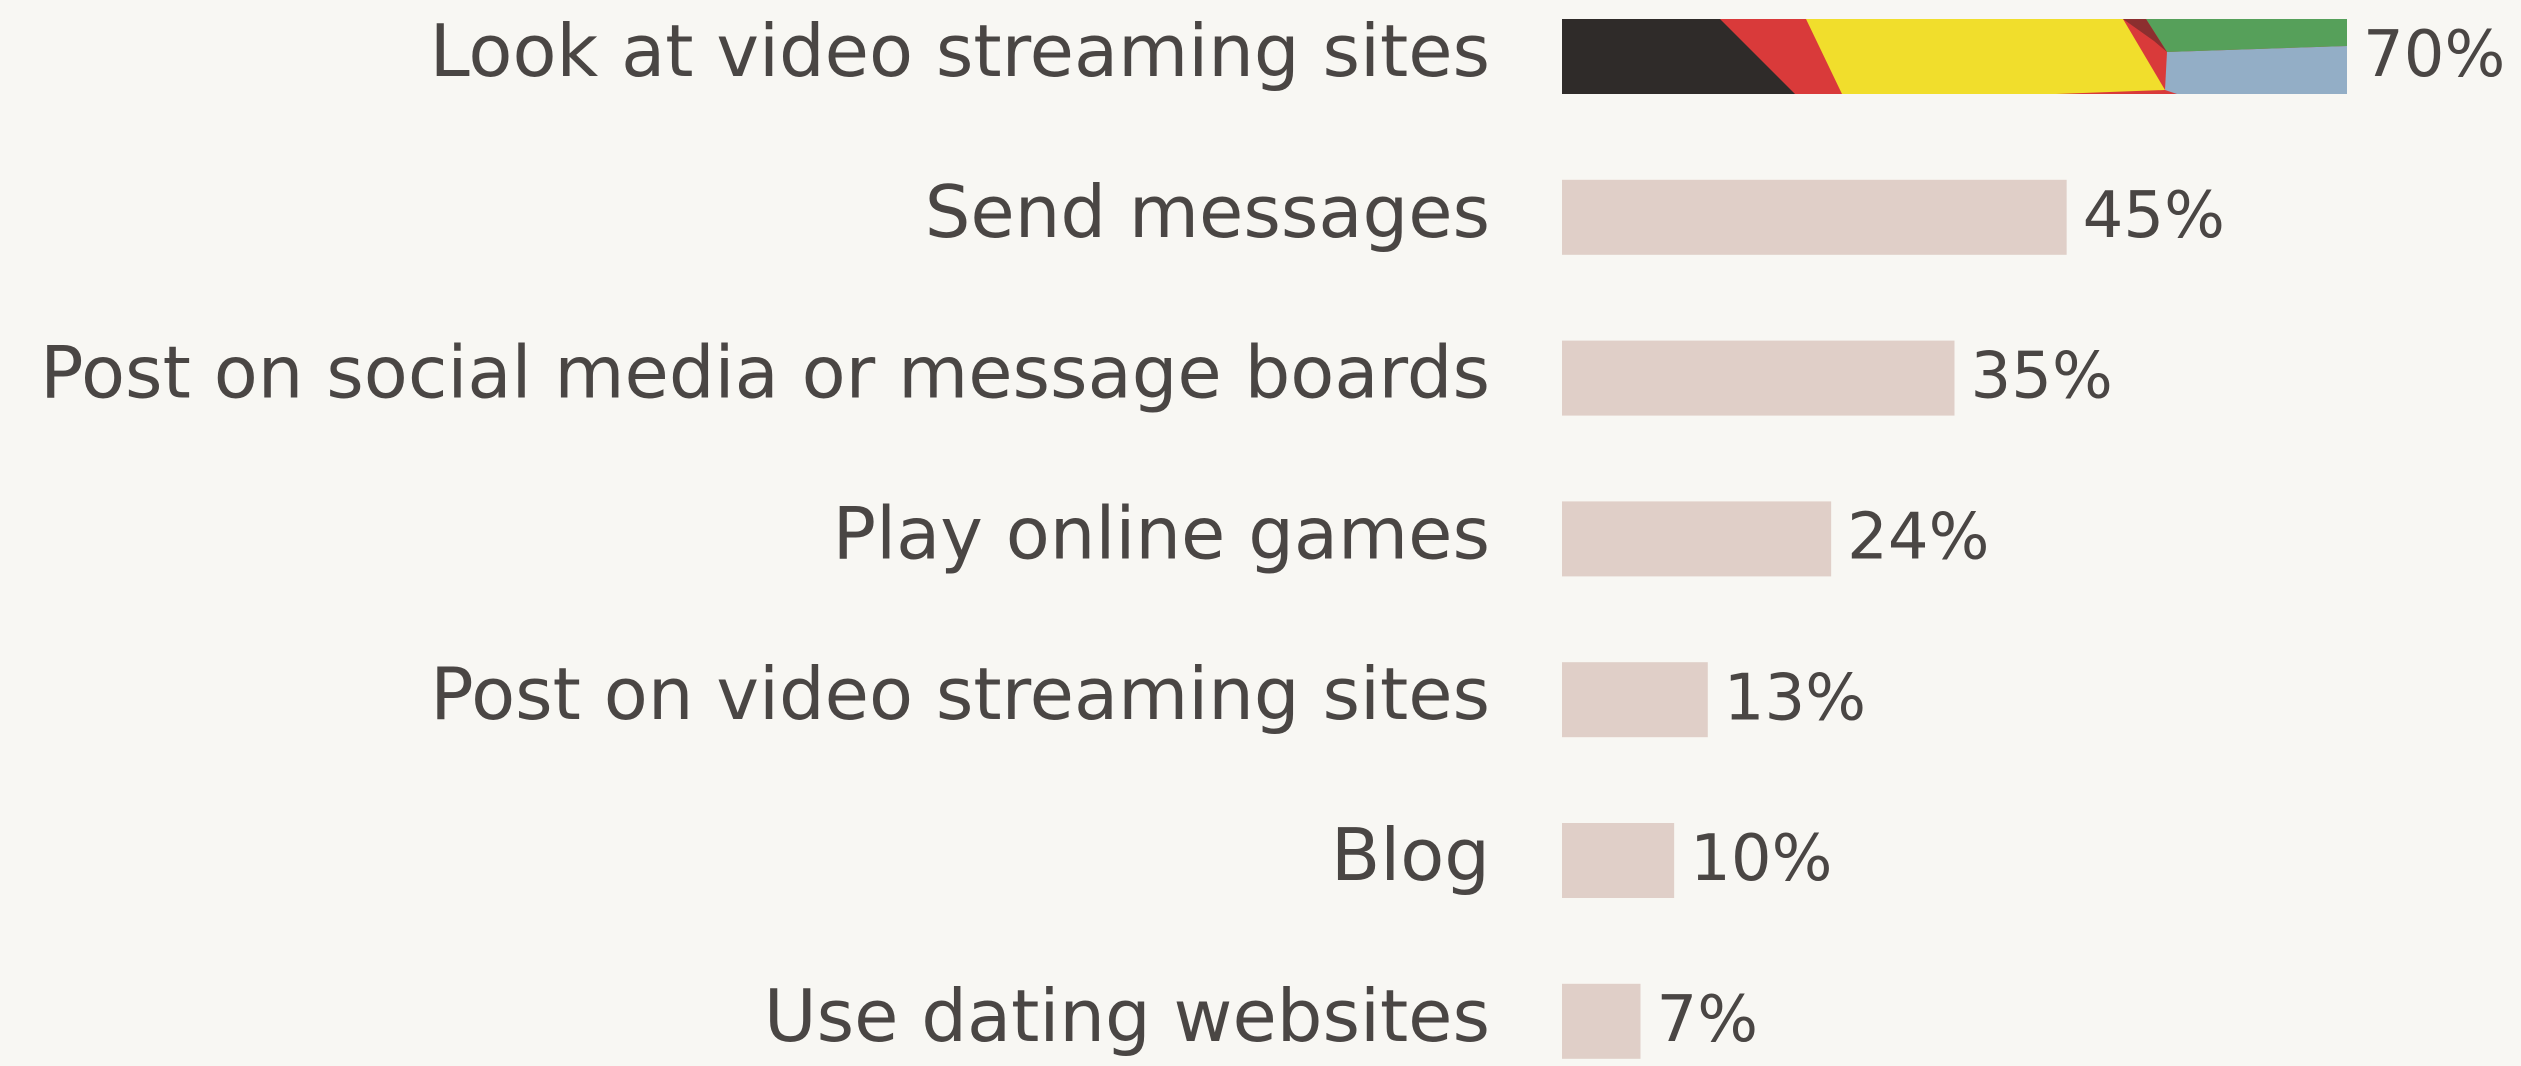  I want to click on value-label: 35%, so click(2042, 377).